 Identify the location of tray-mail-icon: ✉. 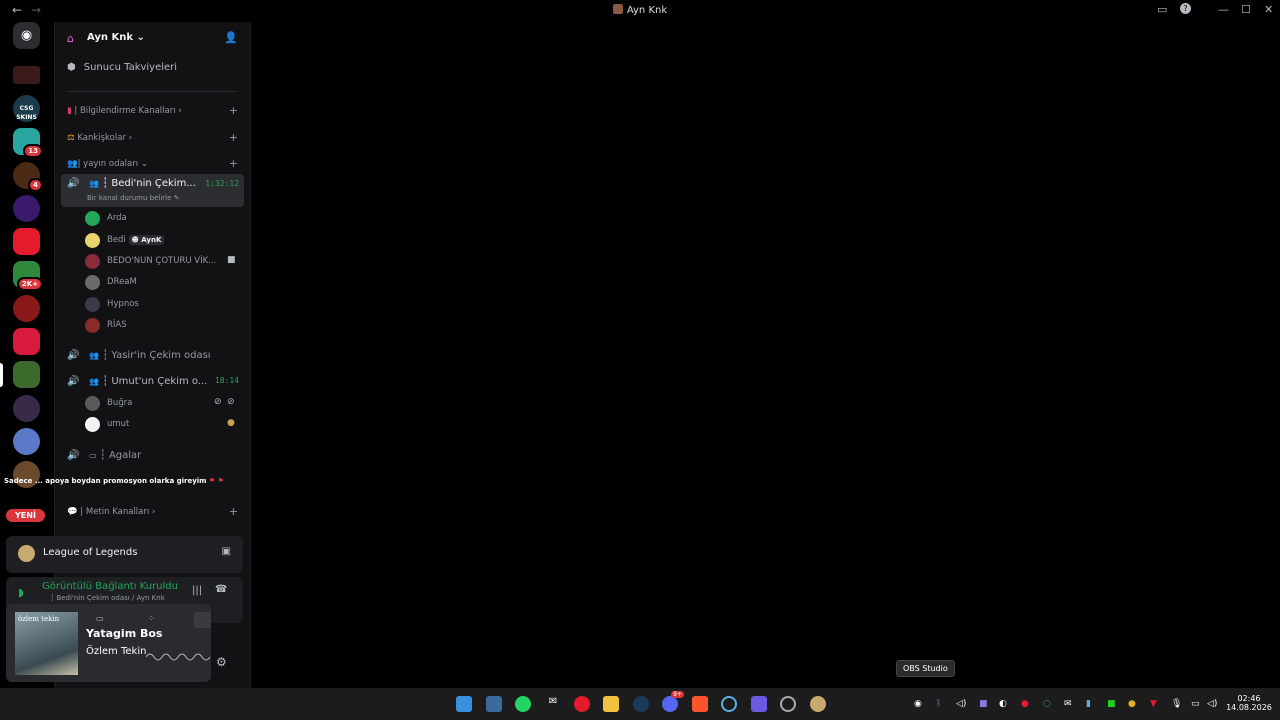
(1068, 704).